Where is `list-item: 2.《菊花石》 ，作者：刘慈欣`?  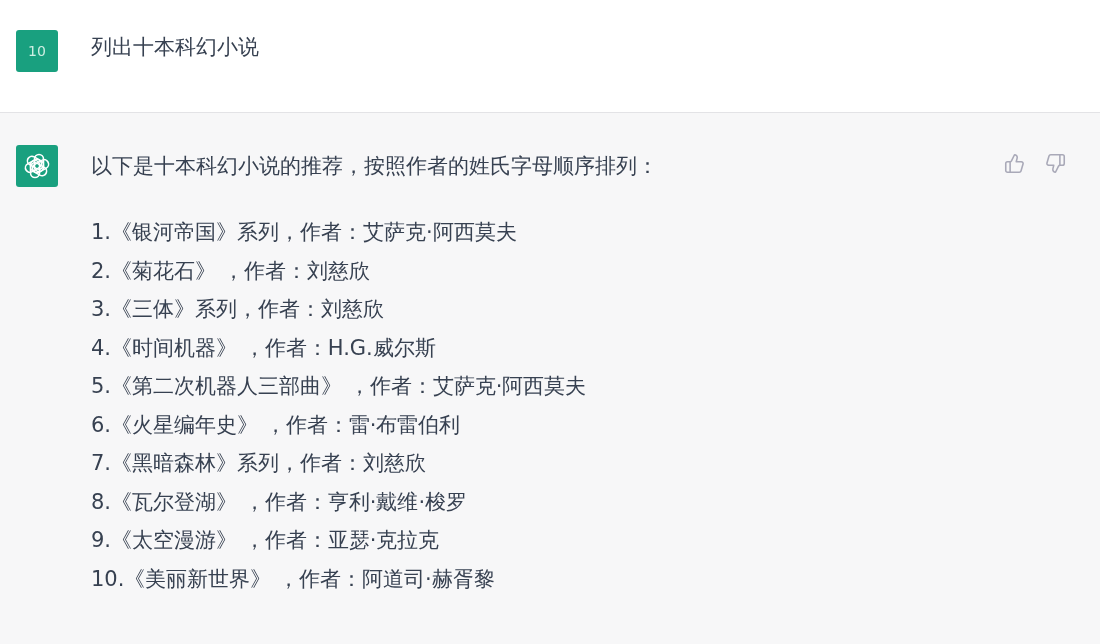 list-item: 2.《菊花石》 ，作者：刘慈欣 is located at coordinates (230, 271).